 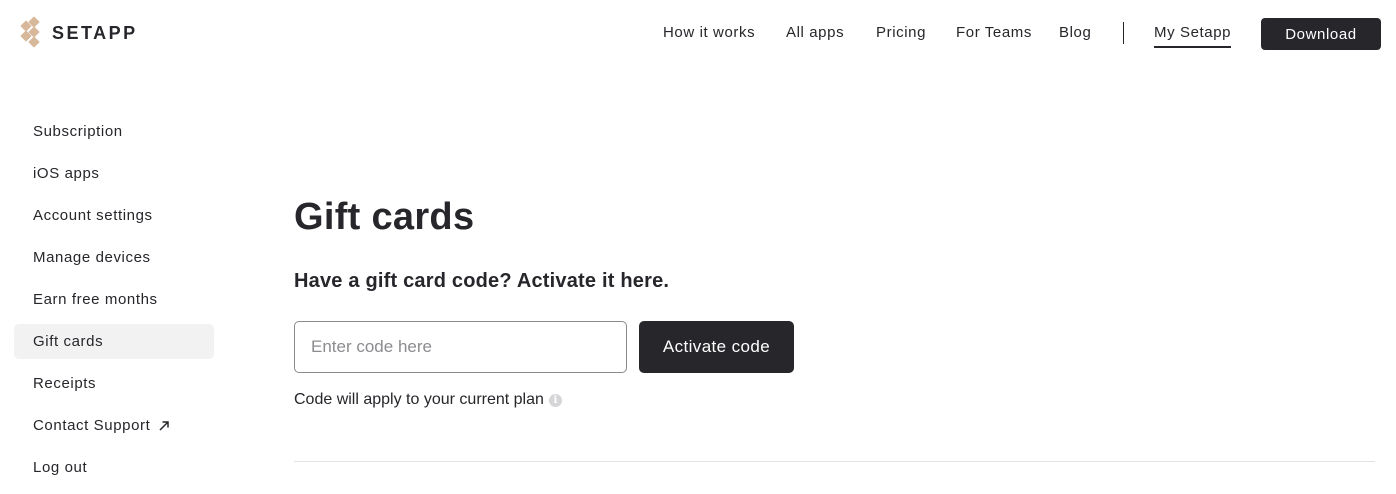 What do you see at coordinates (93, 215) in the screenshot?
I see `sidebar-item-label: Account settings` at bounding box center [93, 215].